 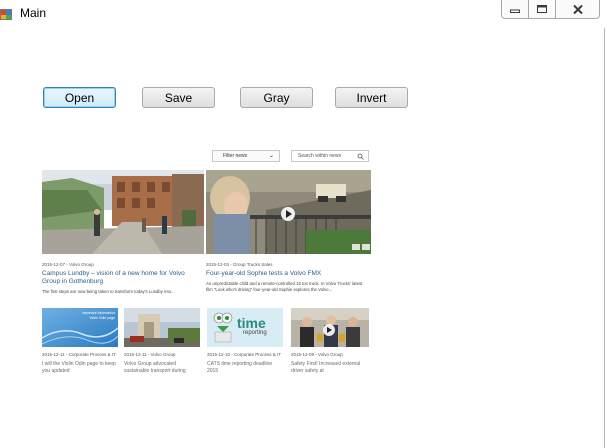 What do you see at coordinates (79, 97) in the screenshot?
I see `open-button: Open` at bounding box center [79, 97].